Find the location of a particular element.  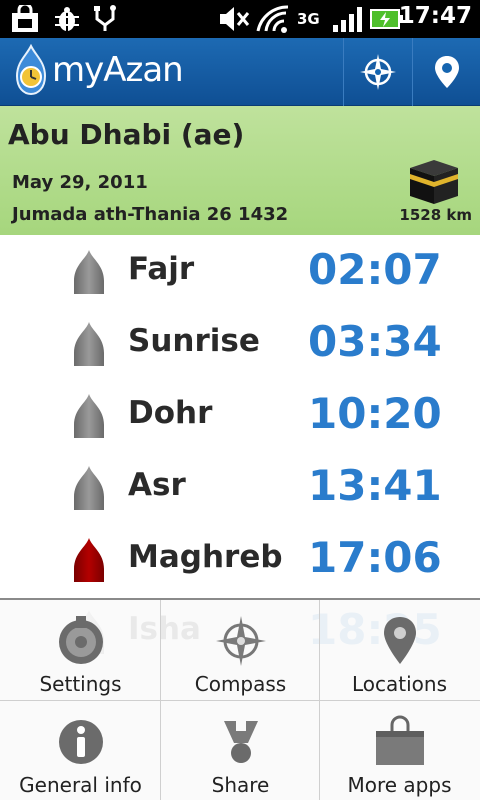

kaaba-icon is located at coordinates (434, 182).